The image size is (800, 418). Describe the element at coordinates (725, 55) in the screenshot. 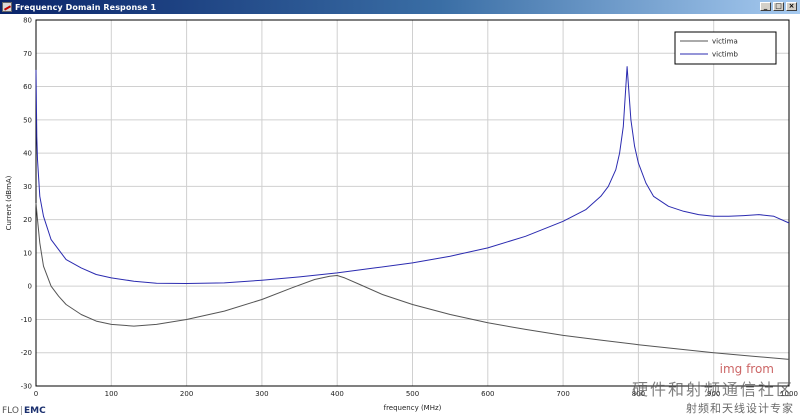

I see `legend-label-victimb: victimb` at that location.